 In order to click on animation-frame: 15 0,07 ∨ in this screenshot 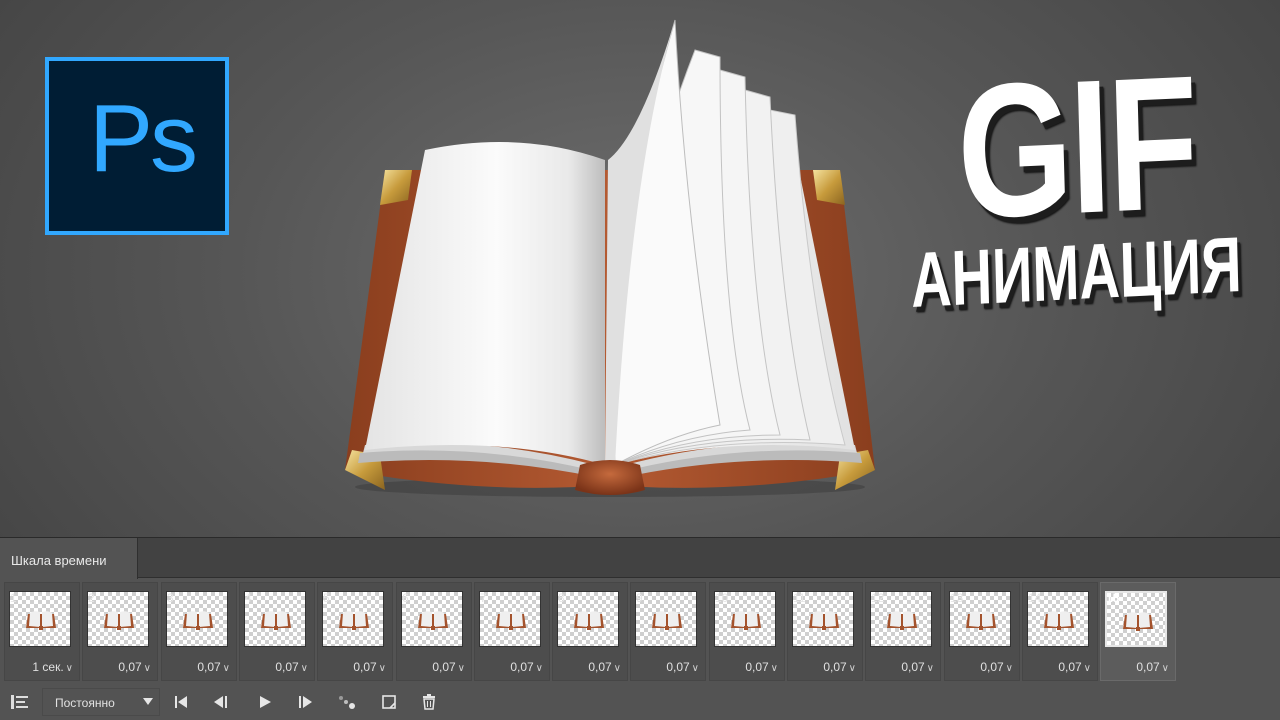, I will do `click(1138, 631)`.